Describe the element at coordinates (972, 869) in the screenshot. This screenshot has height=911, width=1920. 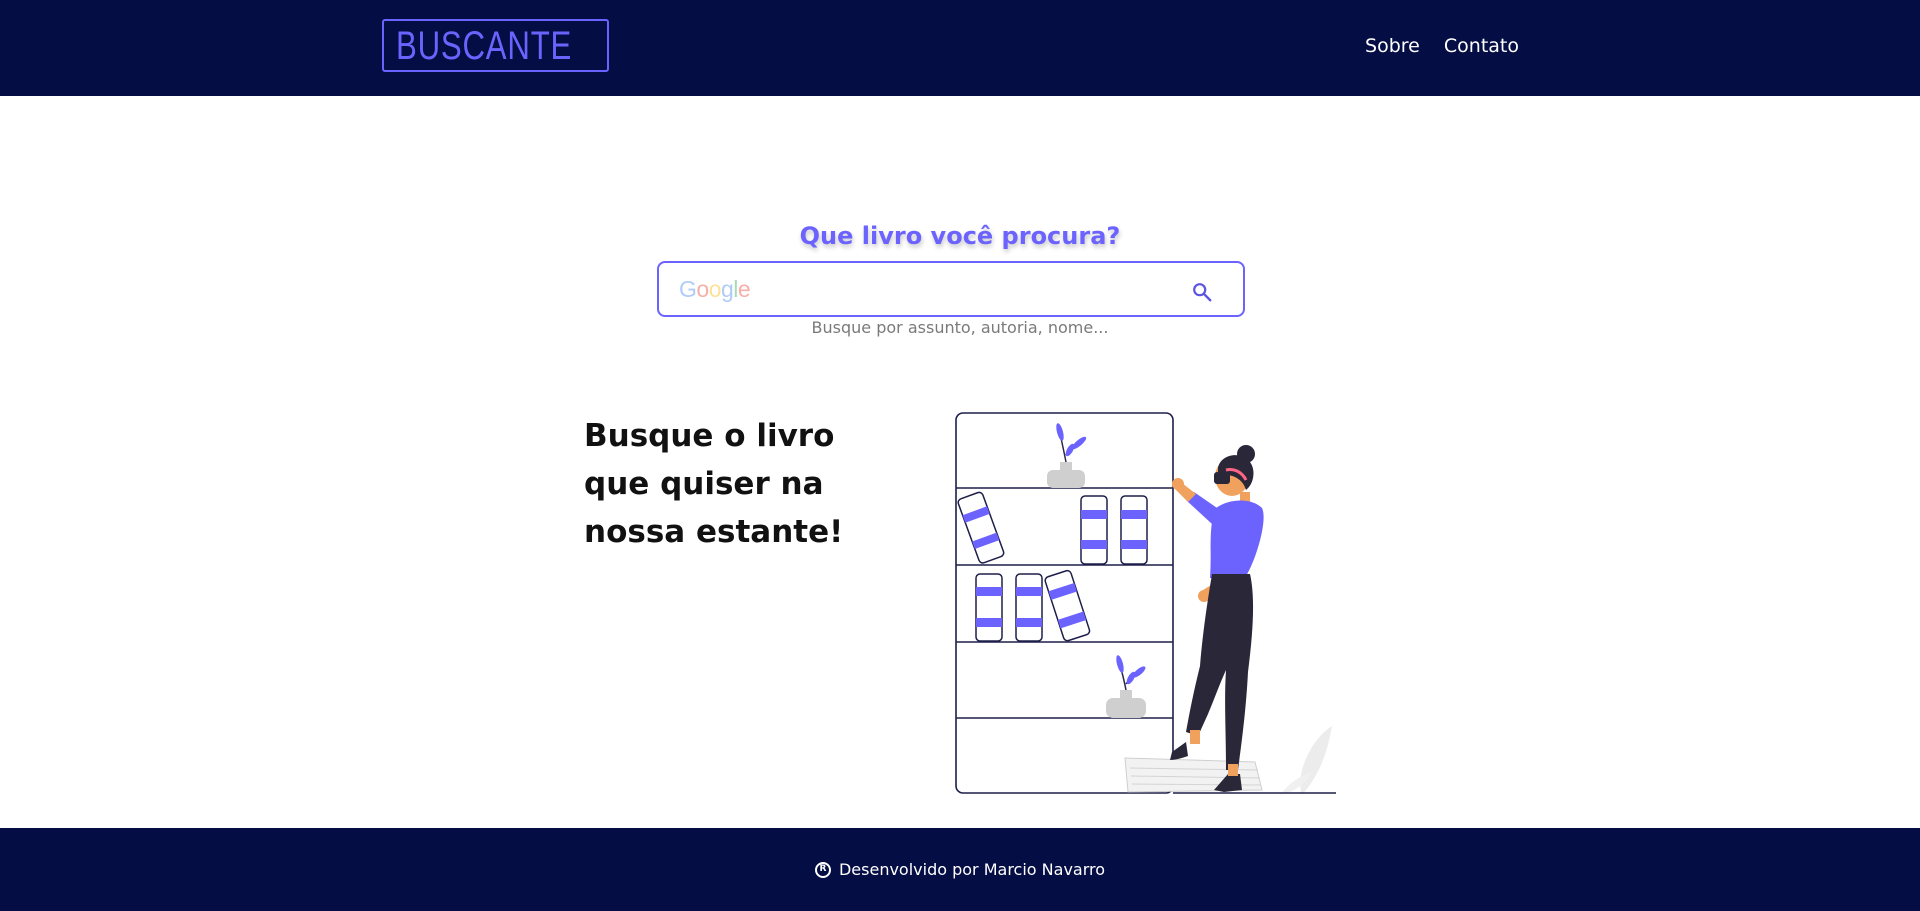
I see `footer-text: Desenvolvido por Marcio Navarro` at that location.